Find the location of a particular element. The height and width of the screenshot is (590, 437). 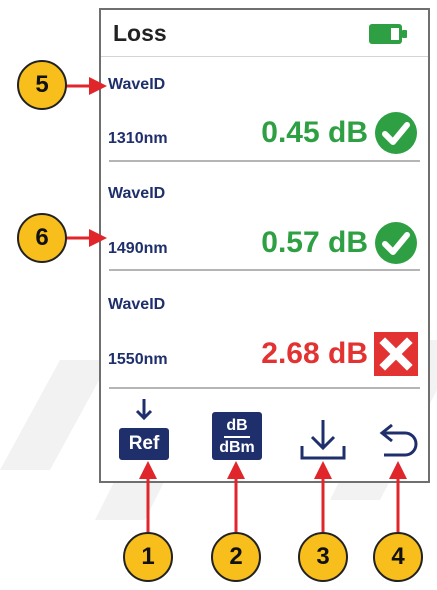

callout-badge-5: 5 is located at coordinates (42, 85).